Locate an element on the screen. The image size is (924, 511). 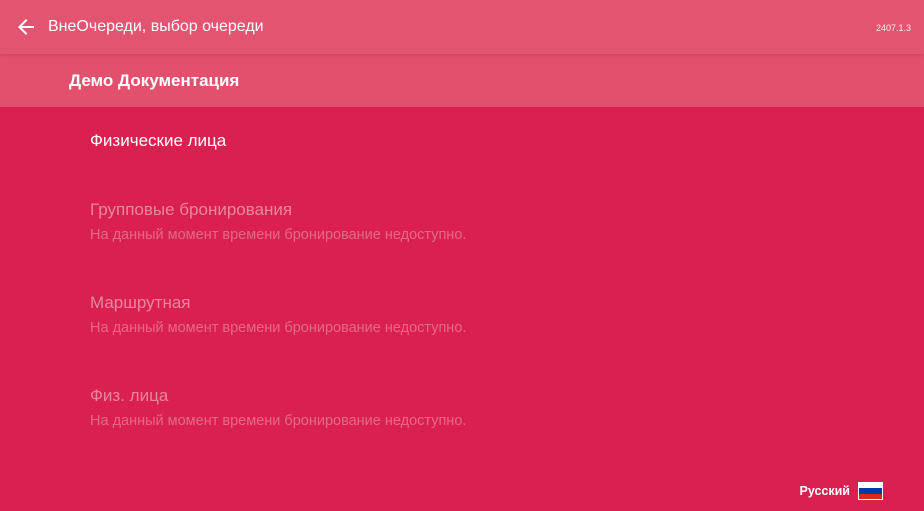
flag-stripe-red is located at coordinates (870, 496).